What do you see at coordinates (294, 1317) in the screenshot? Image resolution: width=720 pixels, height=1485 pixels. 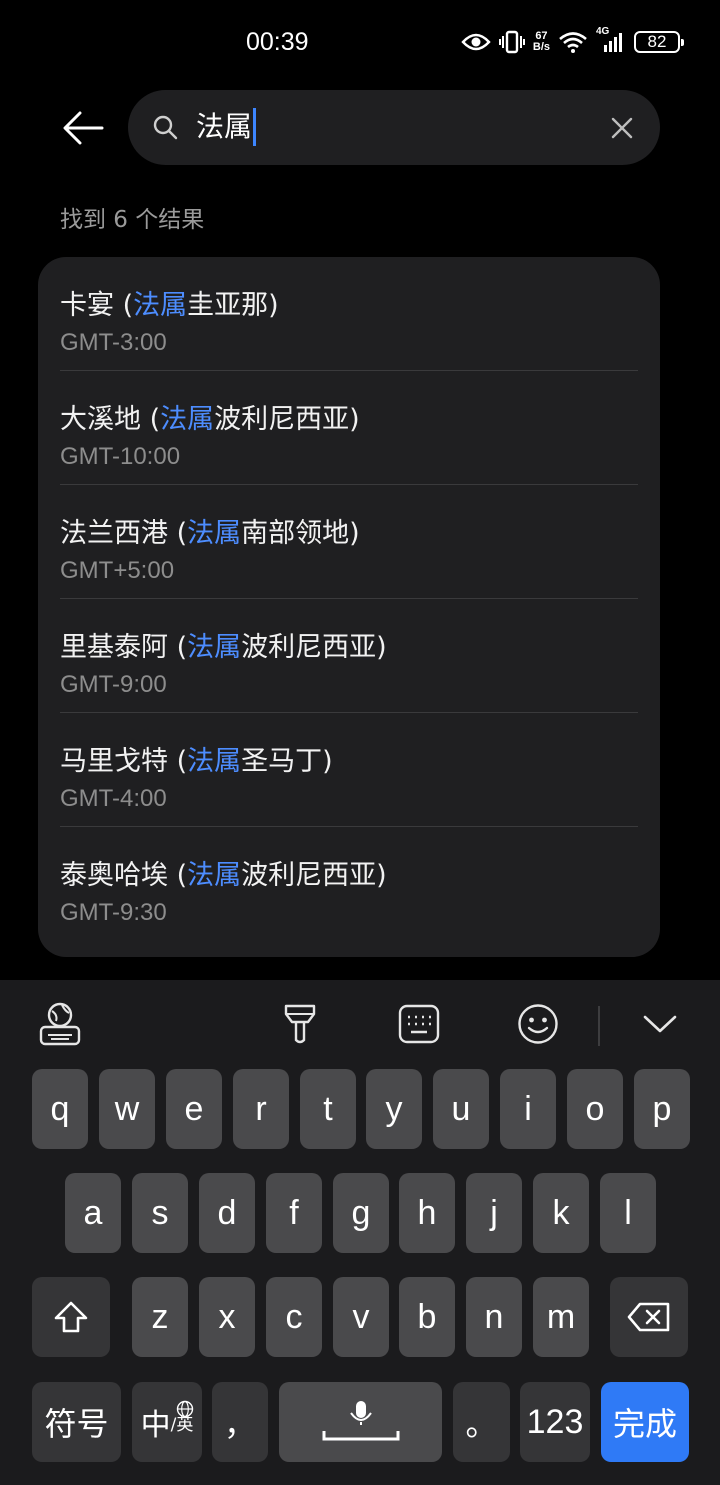 I see `key-c: c` at bounding box center [294, 1317].